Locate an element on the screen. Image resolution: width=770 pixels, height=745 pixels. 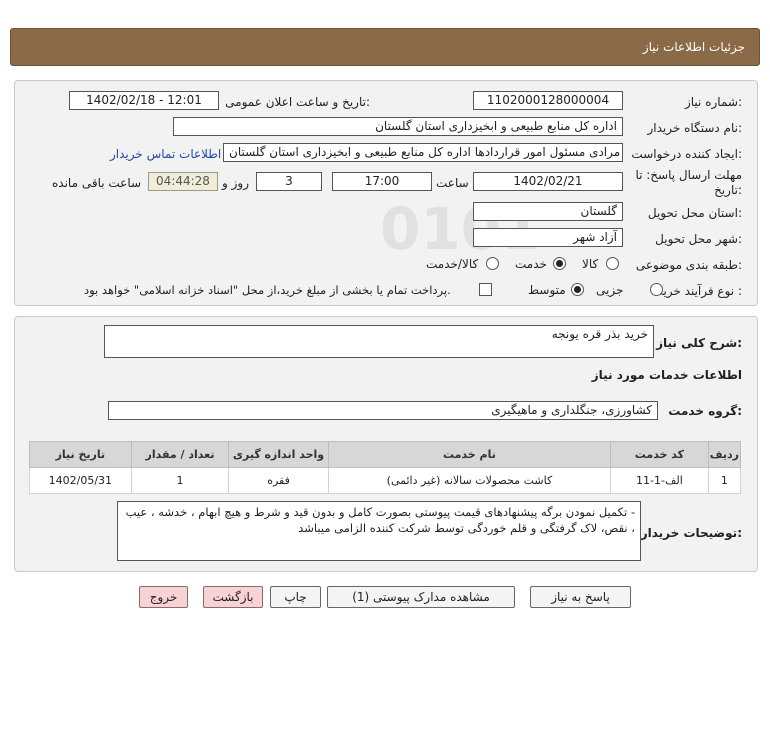
process-radio-minor is located at coordinates (656, 289).